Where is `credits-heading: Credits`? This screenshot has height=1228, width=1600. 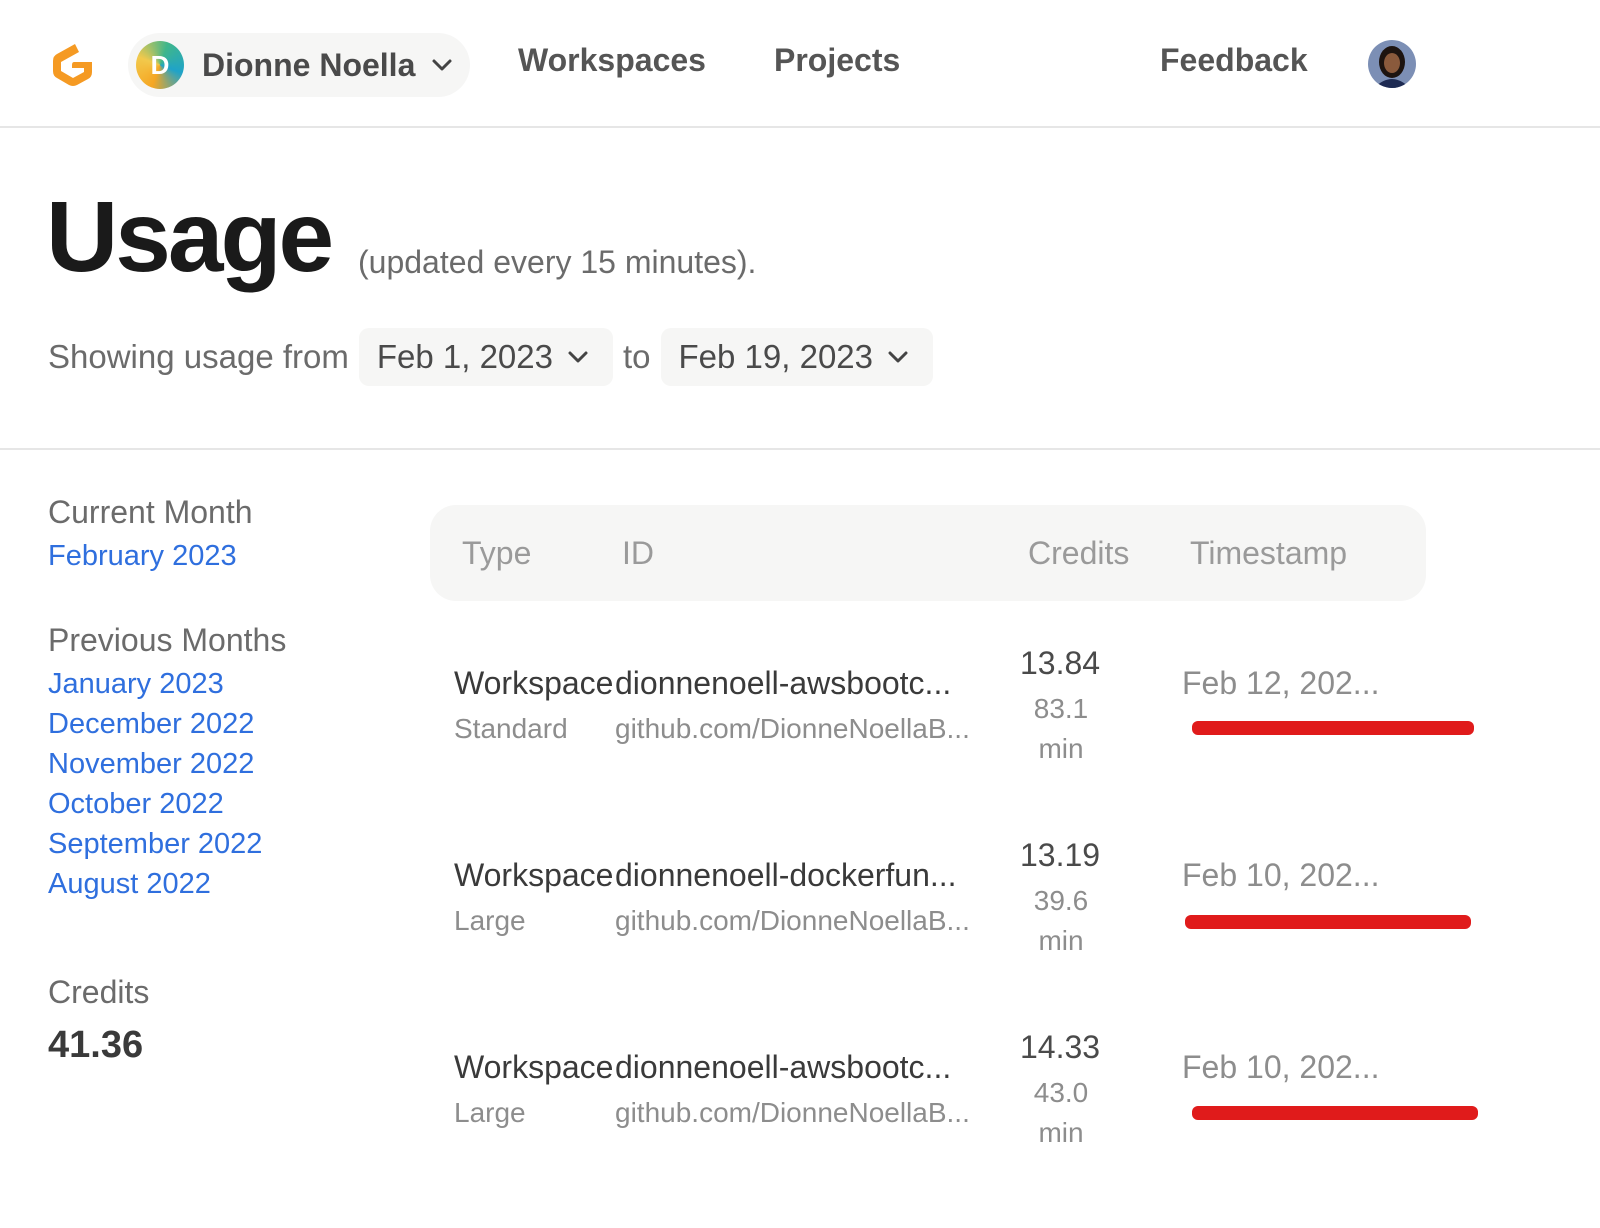 credits-heading: Credits is located at coordinates (99, 992).